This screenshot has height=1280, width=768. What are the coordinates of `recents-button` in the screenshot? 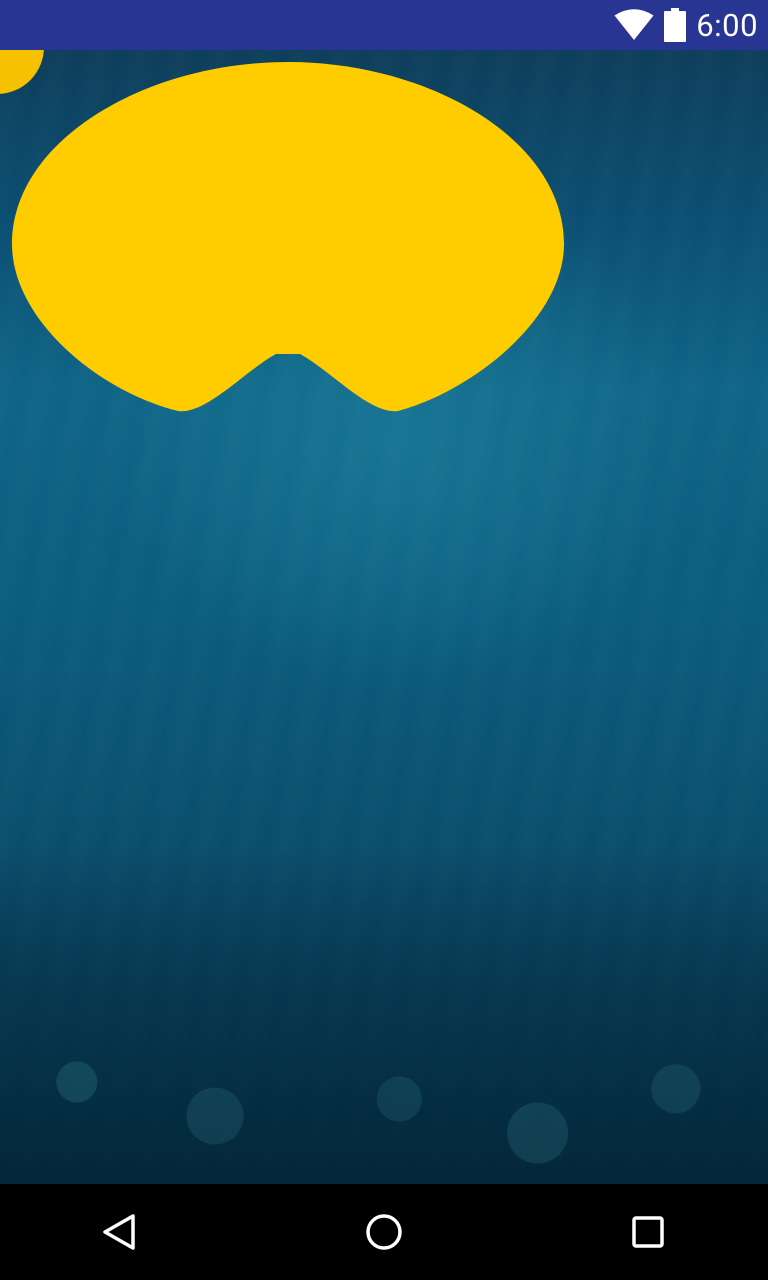 It's located at (648, 1232).